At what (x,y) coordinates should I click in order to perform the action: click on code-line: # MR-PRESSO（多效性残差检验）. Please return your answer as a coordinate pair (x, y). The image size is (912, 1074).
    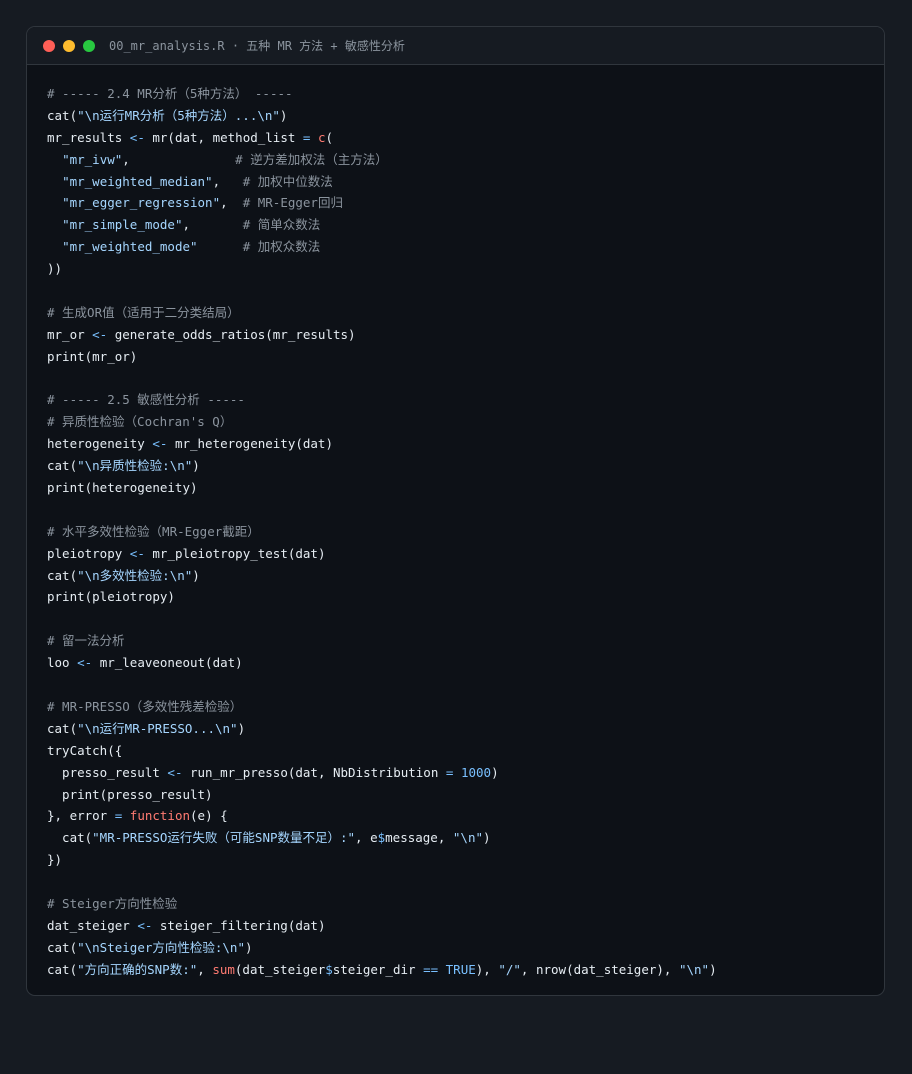
    Looking at the image, I should click on (382, 707).